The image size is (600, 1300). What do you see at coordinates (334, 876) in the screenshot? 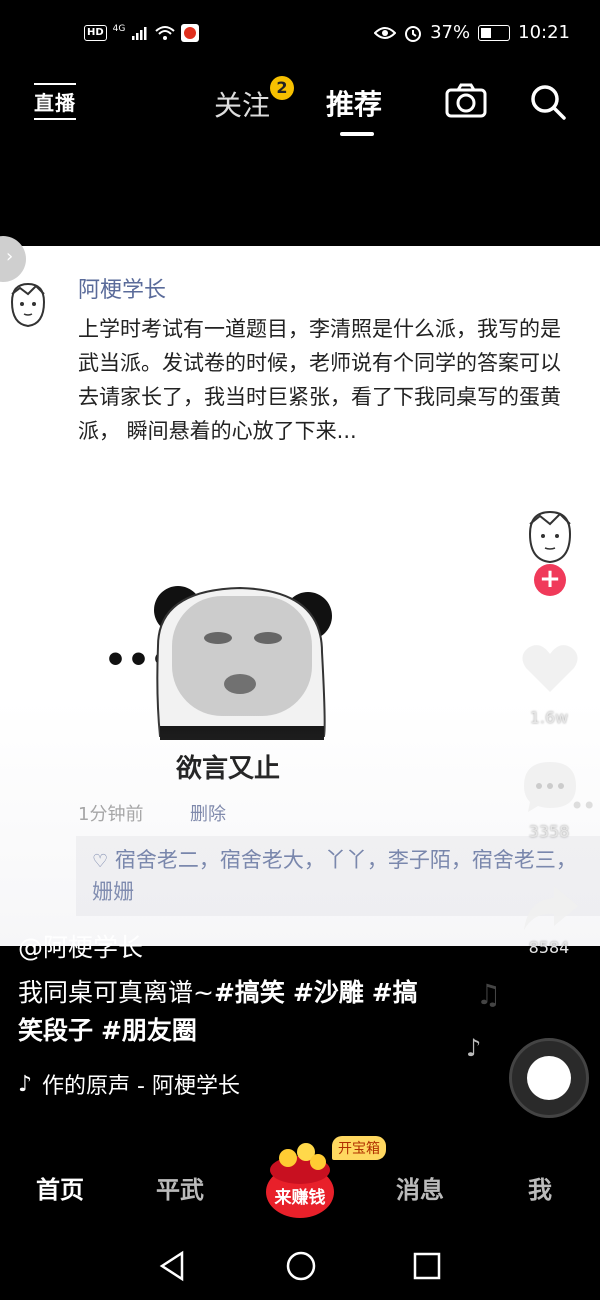
I see `liked-by-names: 宿舍老二，宿舍老大，丫丫，李子陌，宿舍老三，姗姗` at bounding box center [334, 876].